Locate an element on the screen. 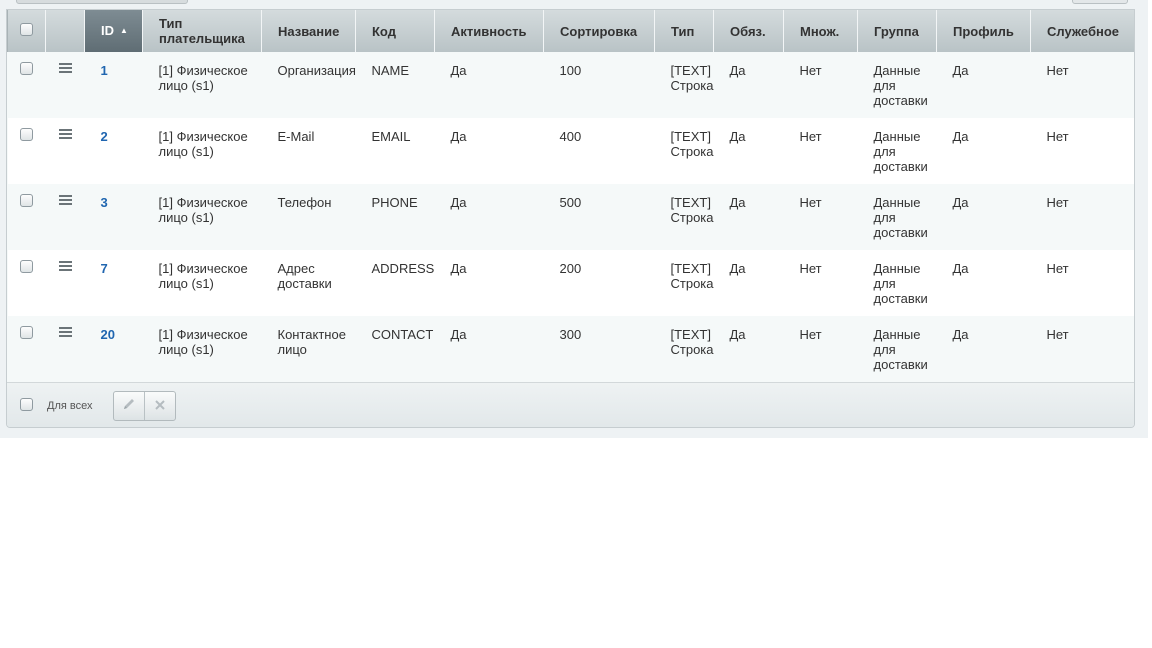  cell-id: 1 is located at coordinates (113, 85).